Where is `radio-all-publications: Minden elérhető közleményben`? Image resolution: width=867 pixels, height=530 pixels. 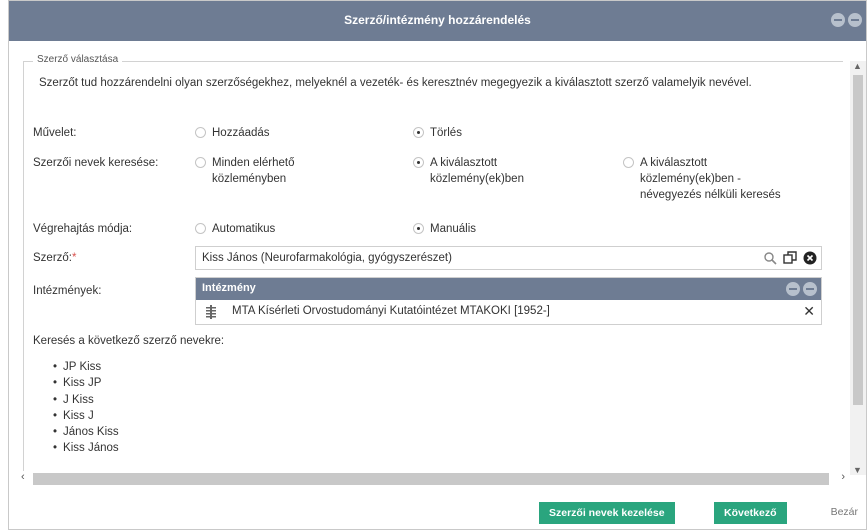
radio-all-publications: Minden elérhető közleményben is located at coordinates (244, 171).